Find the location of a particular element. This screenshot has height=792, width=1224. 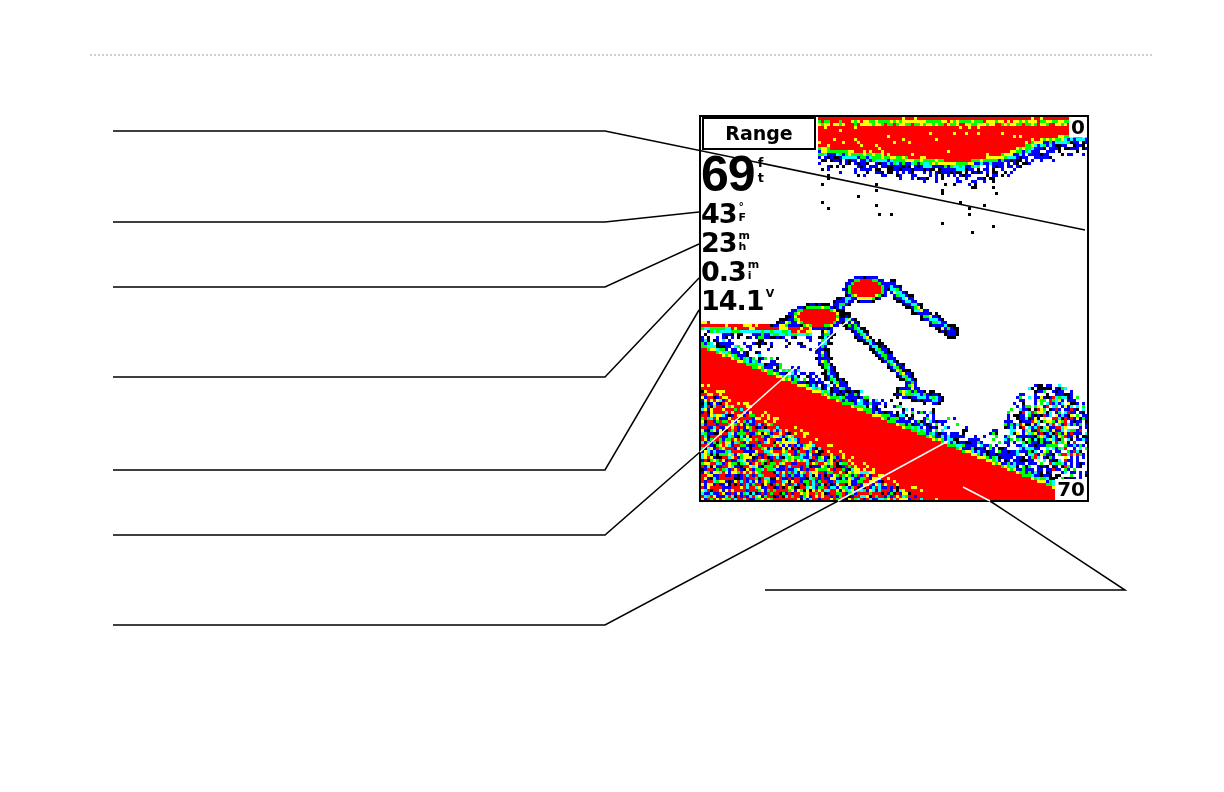

readout-unit: V is located at coordinates (770, 293).